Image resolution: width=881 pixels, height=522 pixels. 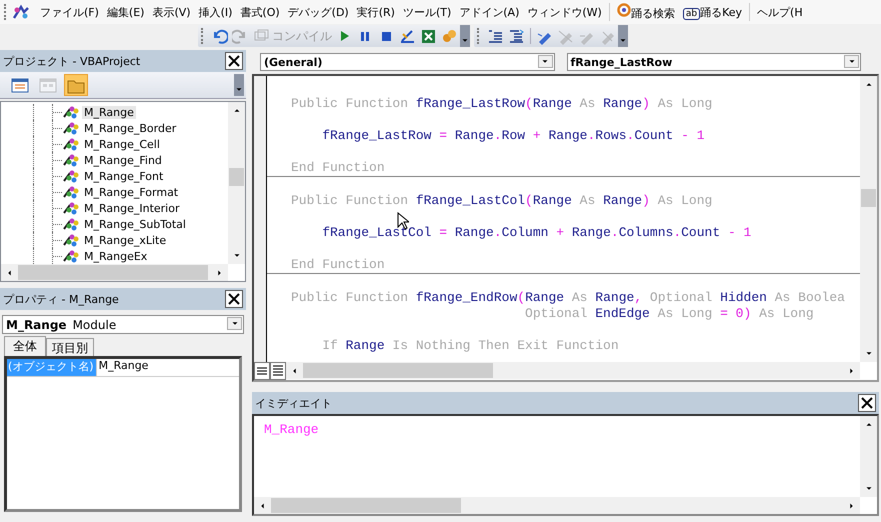 I want to click on object-dropdown: M_Range Module, so click(x=123, y=324).